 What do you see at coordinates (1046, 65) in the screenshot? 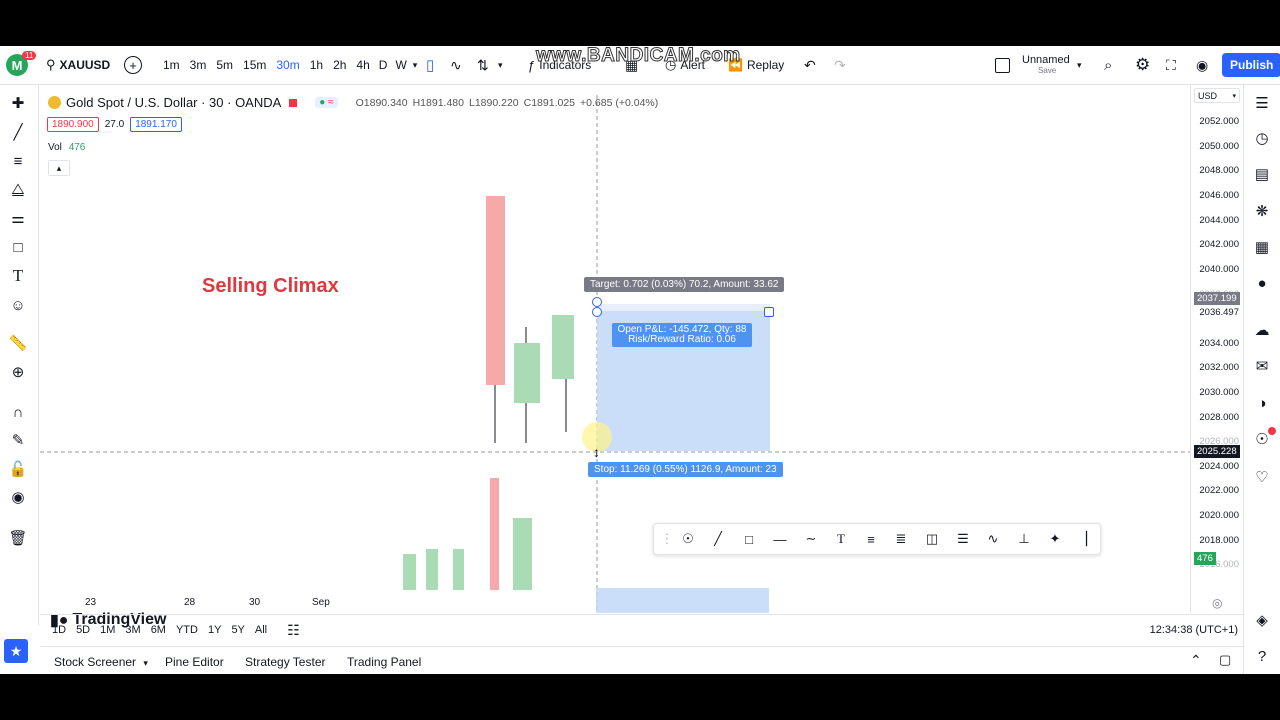
I see `layout-name-menu: Unnamed Save` at bounding box center [1046, 65].